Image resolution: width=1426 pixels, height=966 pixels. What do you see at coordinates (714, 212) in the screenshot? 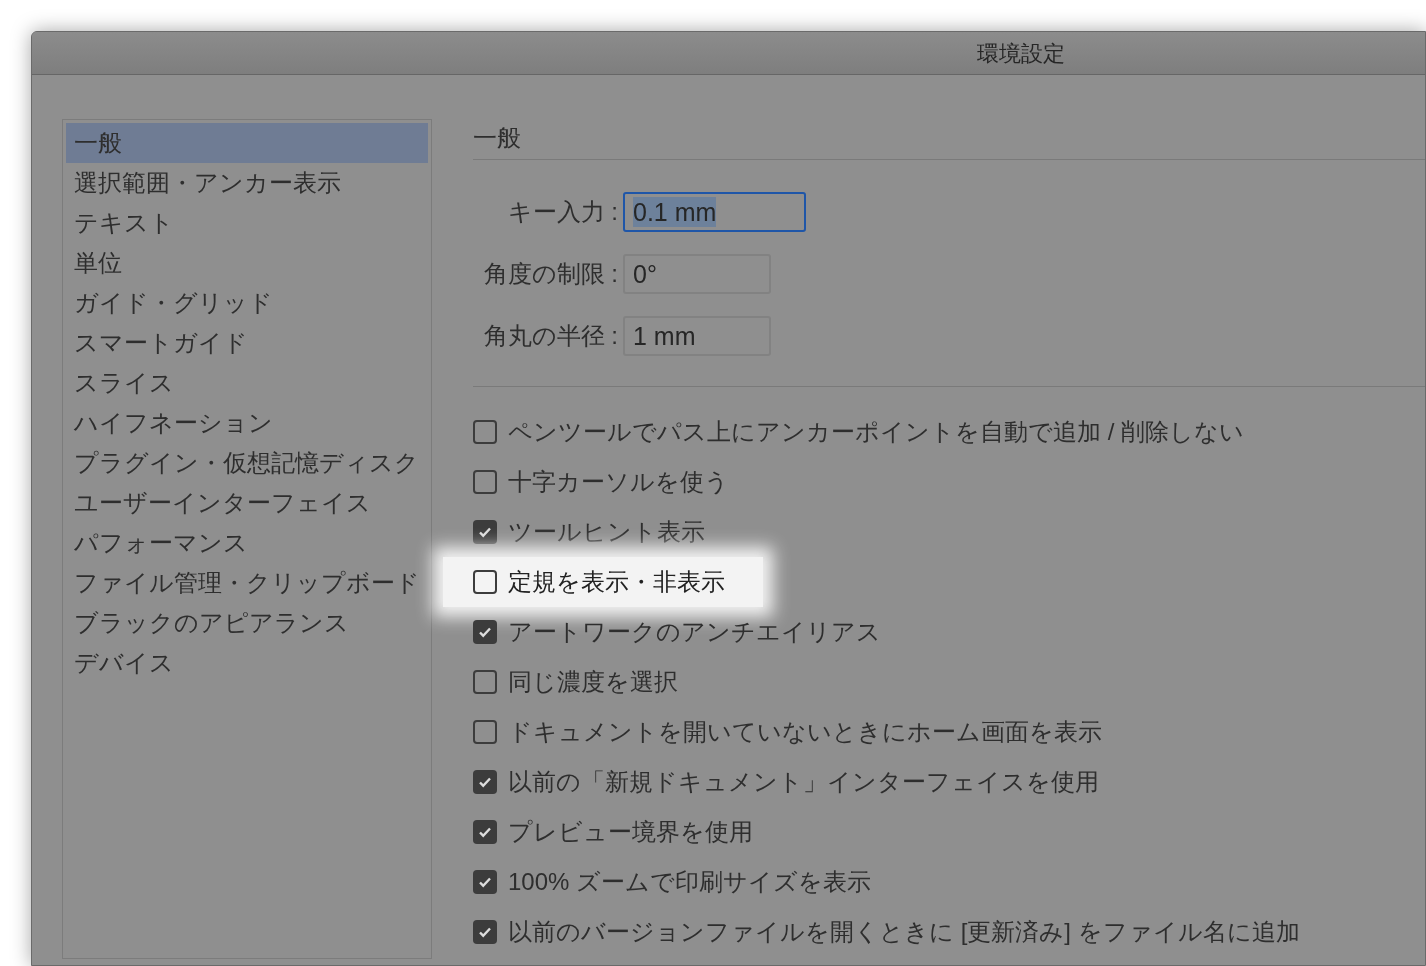
I see `input-field: 0.1 mm` at bounding box center [714, 212].